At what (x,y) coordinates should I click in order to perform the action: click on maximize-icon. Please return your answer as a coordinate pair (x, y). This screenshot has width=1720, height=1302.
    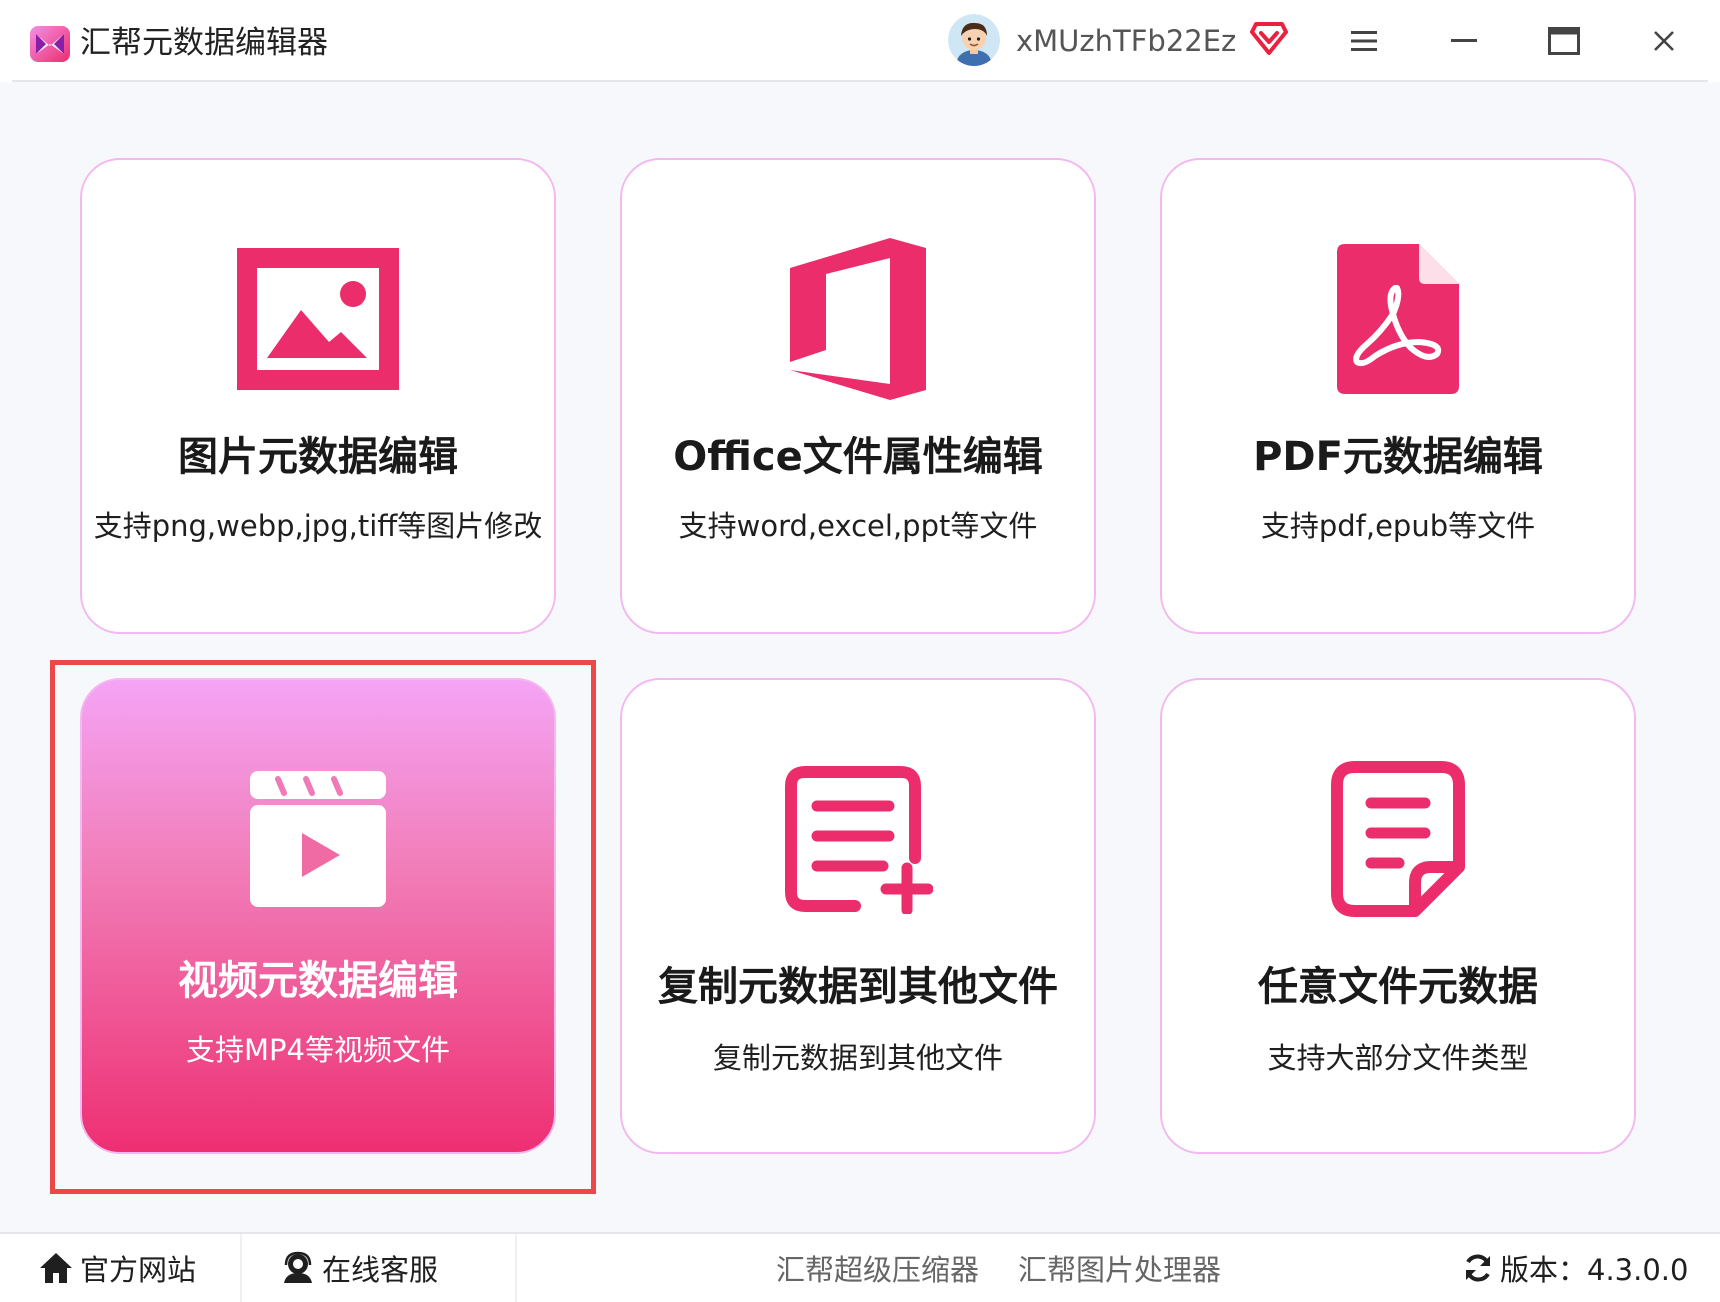
    Looking at the image, I should click on (1564, 41).